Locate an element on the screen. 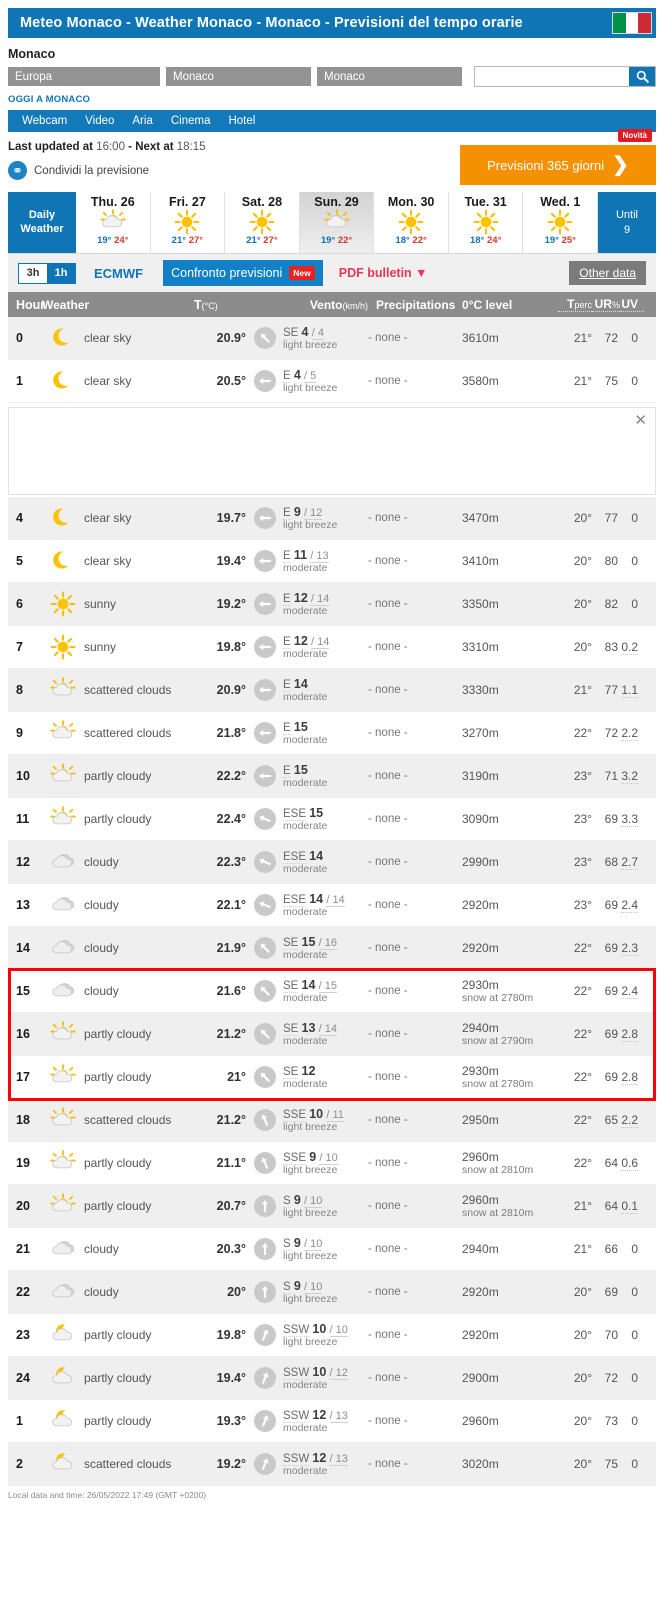  wind-speed: 12 is located at coordinates (300, 598).